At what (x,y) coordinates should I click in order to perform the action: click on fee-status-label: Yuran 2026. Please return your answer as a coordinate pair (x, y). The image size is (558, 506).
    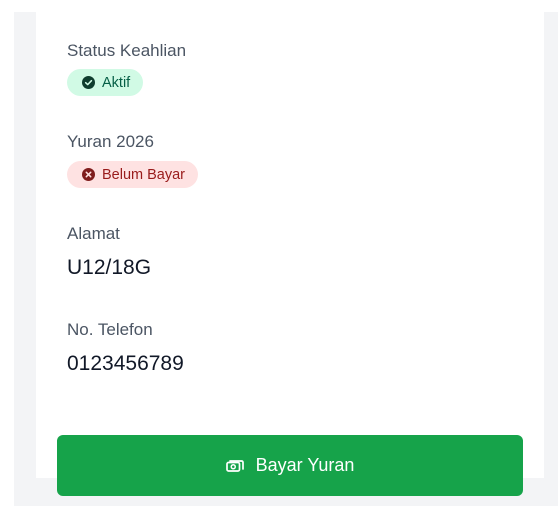
    Looking at the image, I should click on (110, 141).